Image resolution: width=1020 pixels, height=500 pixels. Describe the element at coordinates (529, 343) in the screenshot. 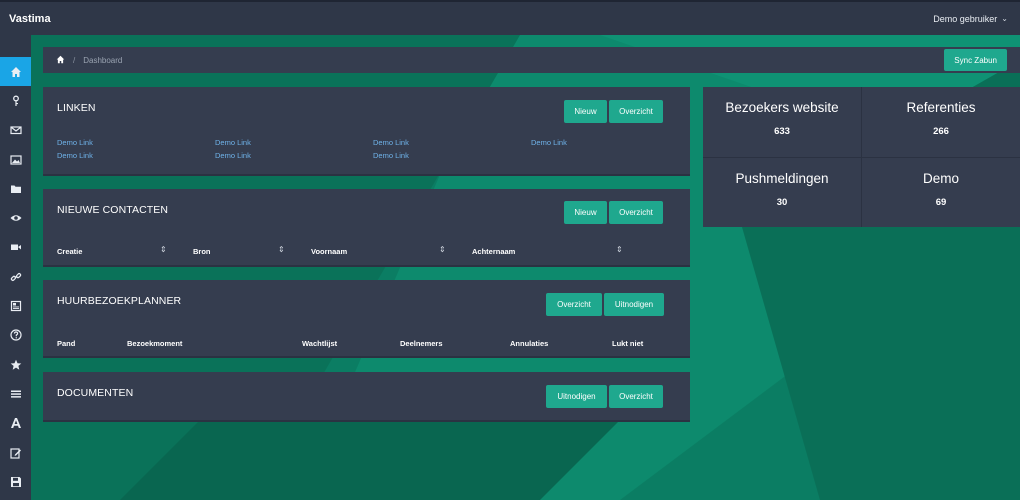

I see `column-header: Annulaties` at that location.